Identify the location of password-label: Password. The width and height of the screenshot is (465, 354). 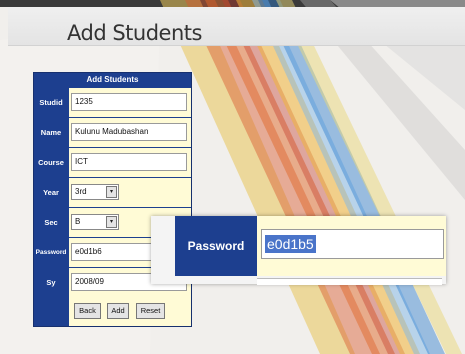
(51, 252).